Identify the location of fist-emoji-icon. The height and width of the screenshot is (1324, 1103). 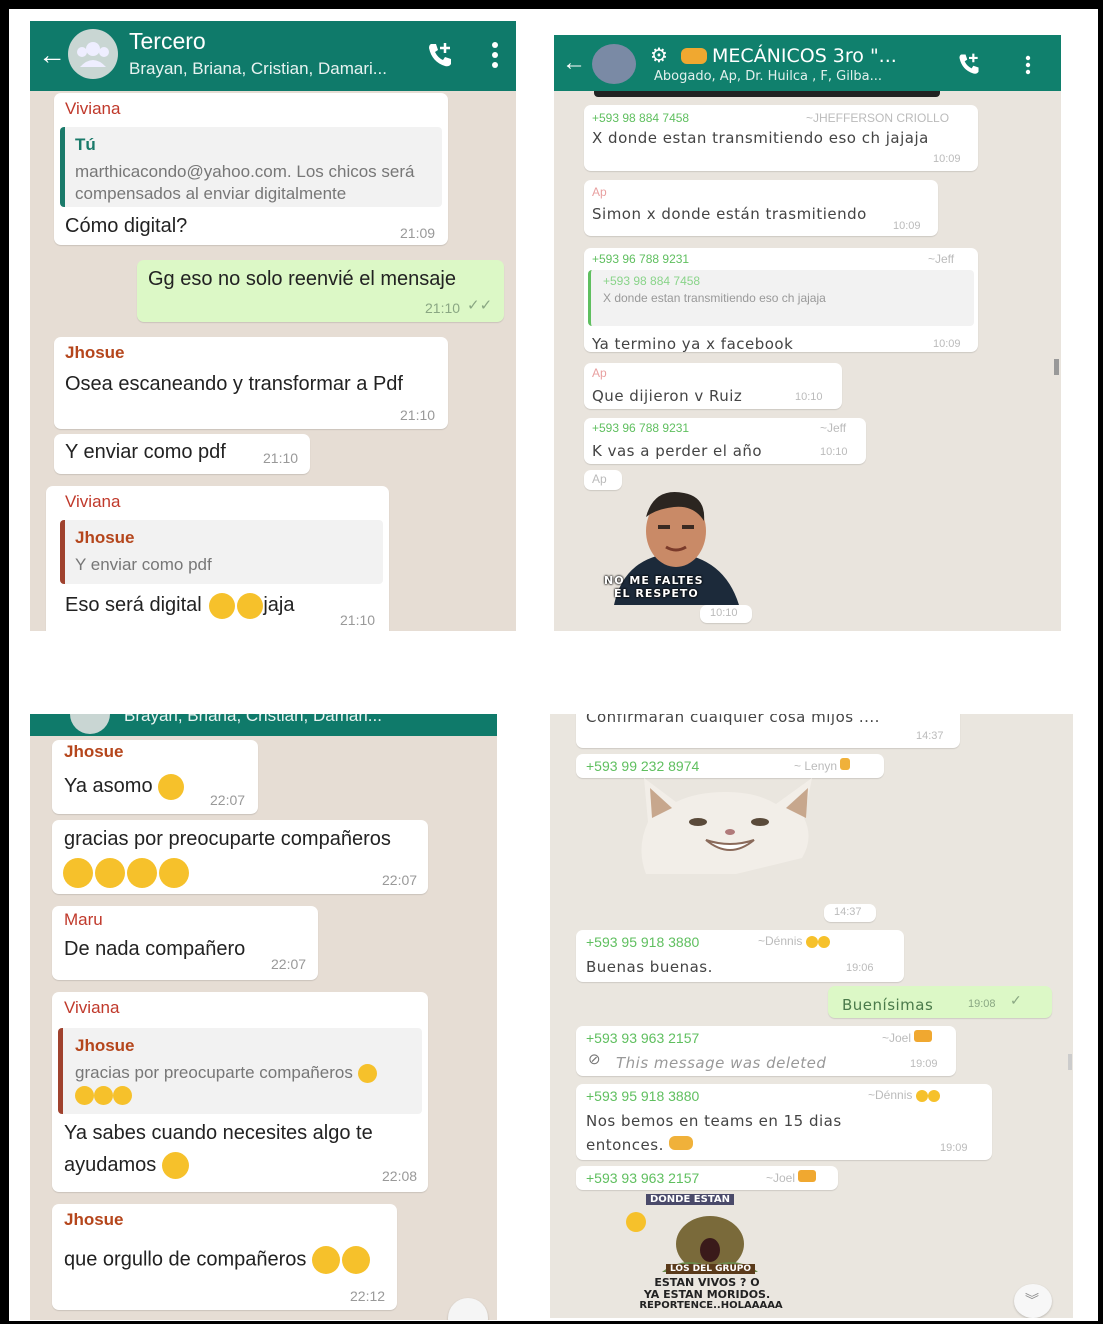
(923, 1036).